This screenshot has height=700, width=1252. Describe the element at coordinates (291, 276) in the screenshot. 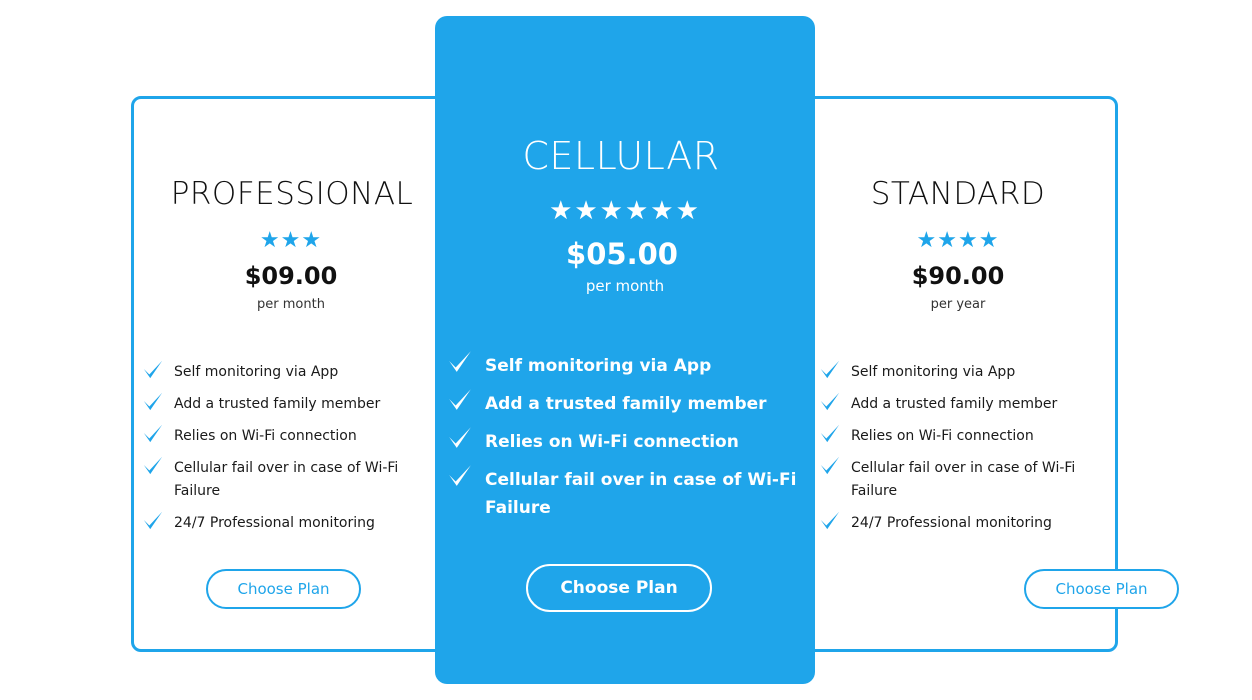

I see `plan-price: $09.00` at that location.